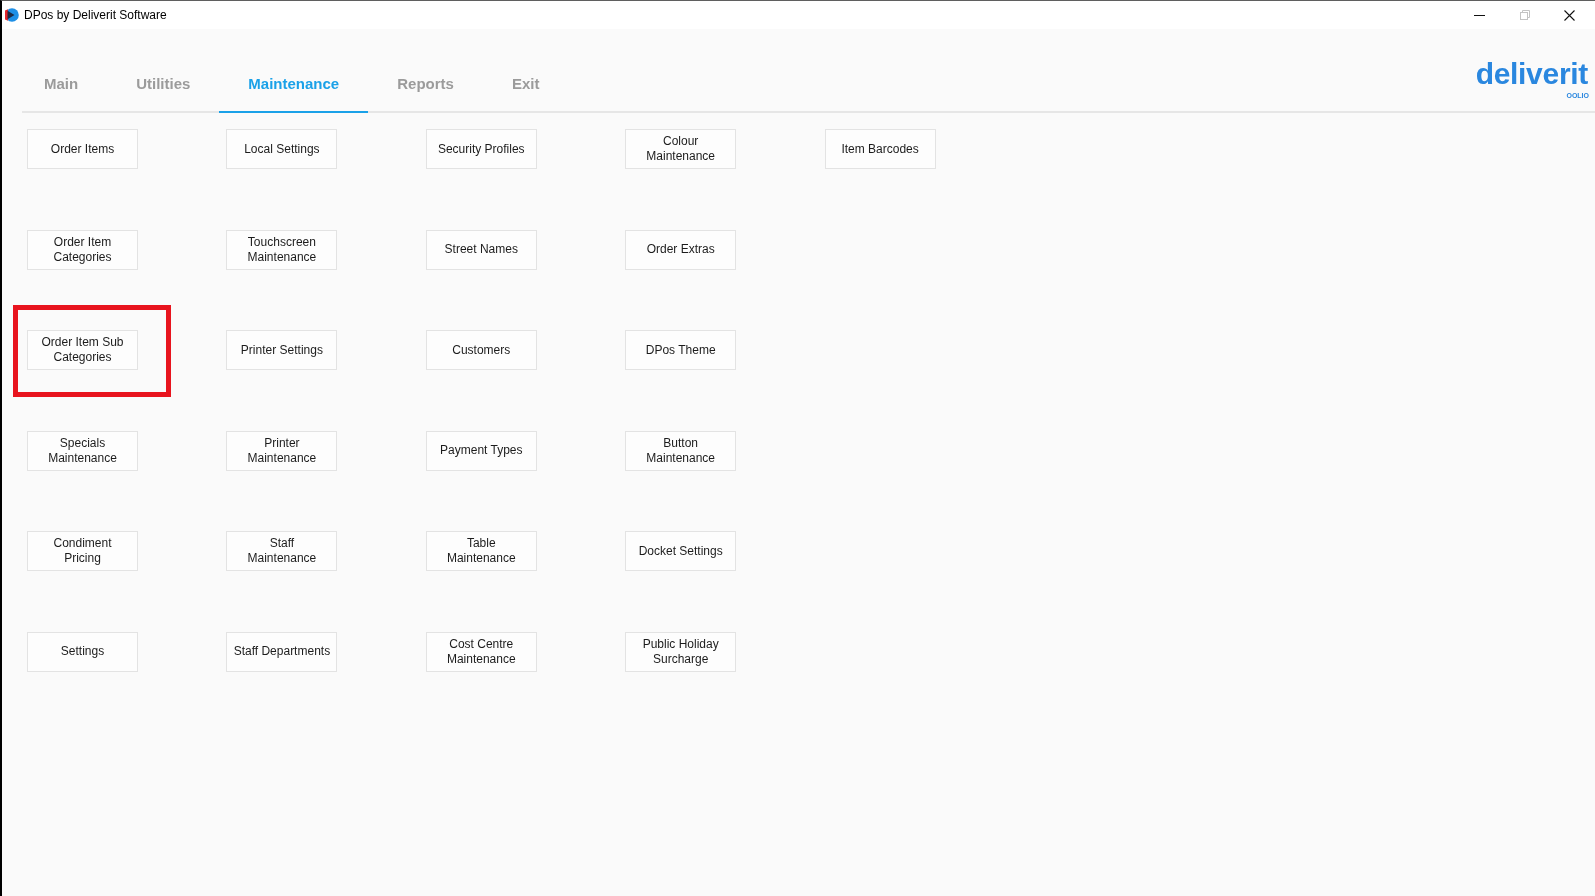 Image resolution: width=1595 pixels, height=896 pixels. Describe the element at coordinates (681, 350) in the screenshot. I see `menu-button: DPos Theme` at that location.